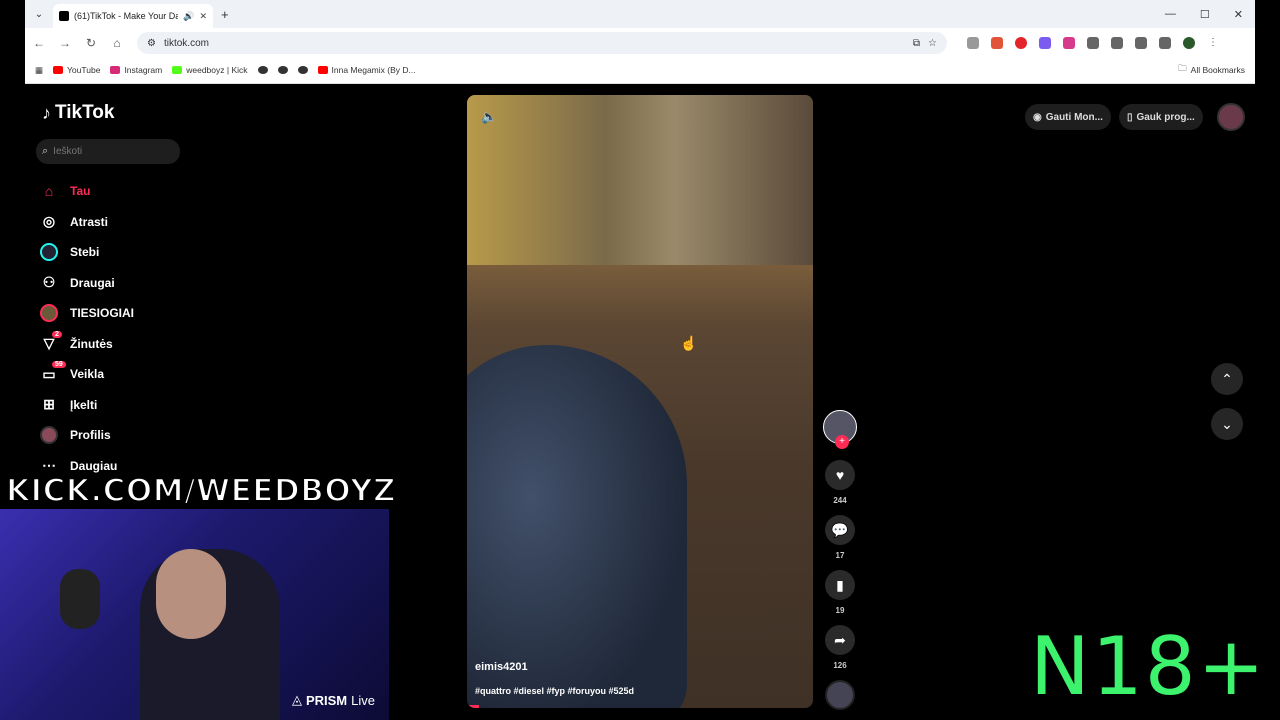  I want to click on chevron-up-icon: ⌃, so click(1227, 378).